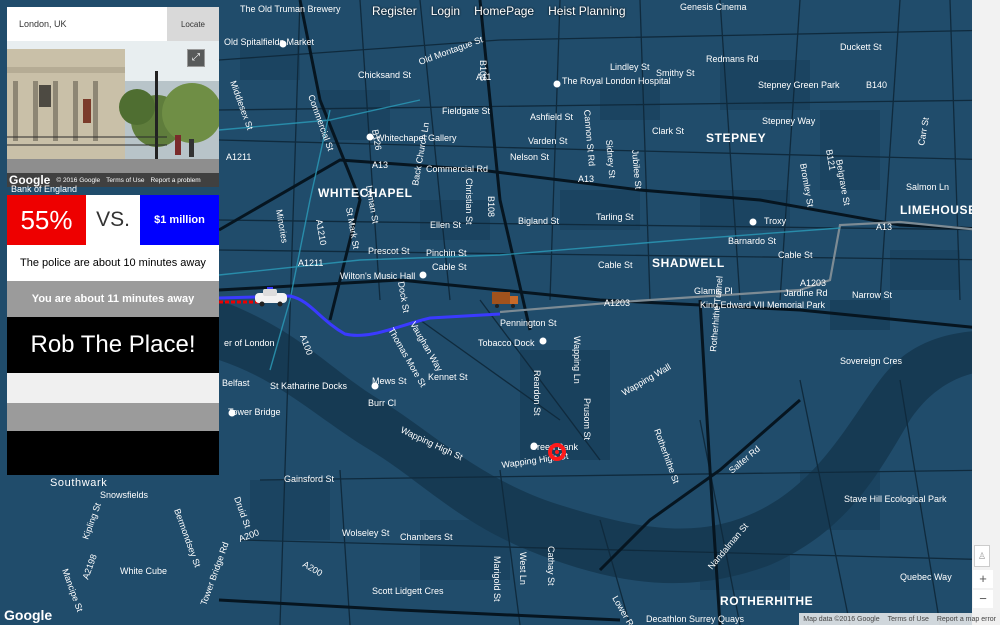  What do you see at coordinates (44, 189) in the screenshot?
I see `street-view-caption: Bank of England` at bounding box center [44, 189].